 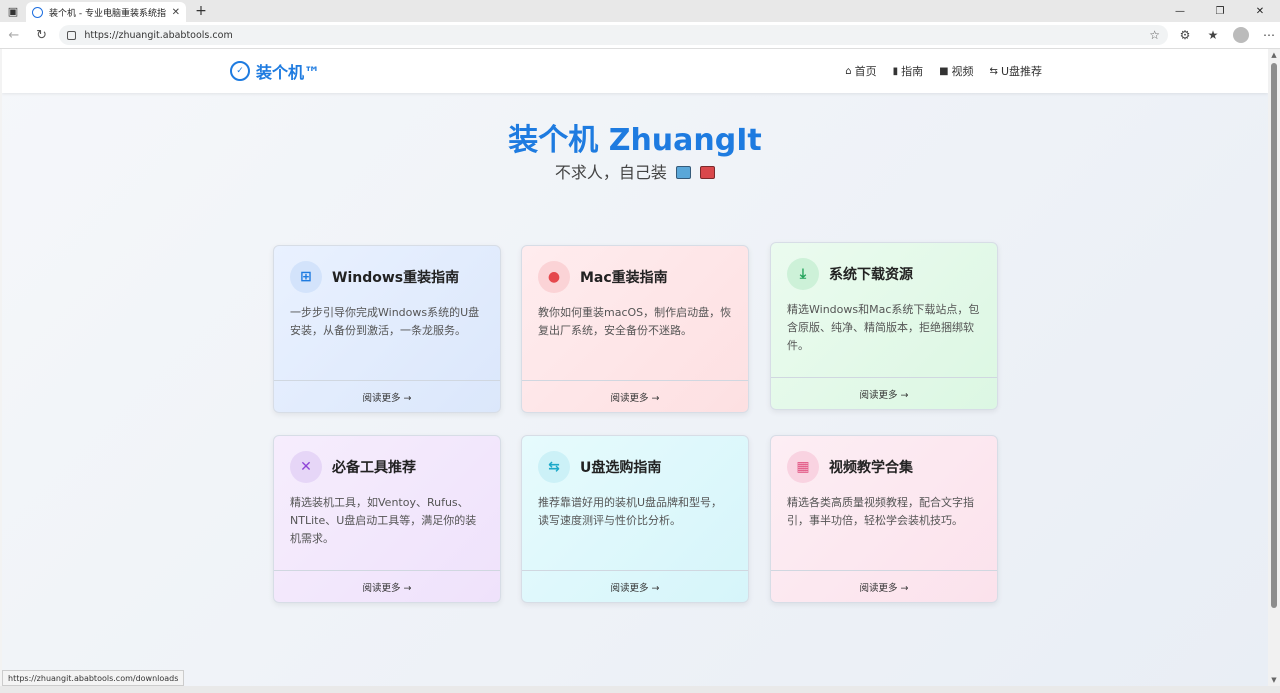 I want to click on browser-tab-bar: ▣ 装个机 - 专业电脑重装系统指南教 ✕ + — ❐ ✕, so click(x=640, y=11).